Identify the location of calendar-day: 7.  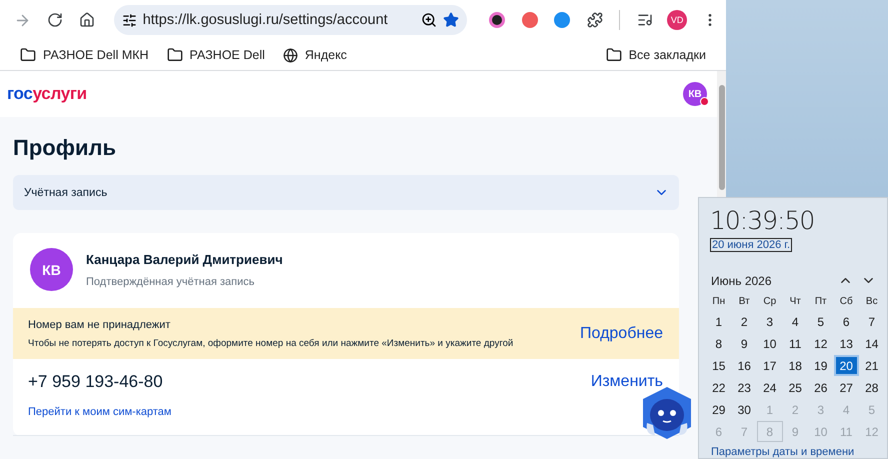
(871, 321).